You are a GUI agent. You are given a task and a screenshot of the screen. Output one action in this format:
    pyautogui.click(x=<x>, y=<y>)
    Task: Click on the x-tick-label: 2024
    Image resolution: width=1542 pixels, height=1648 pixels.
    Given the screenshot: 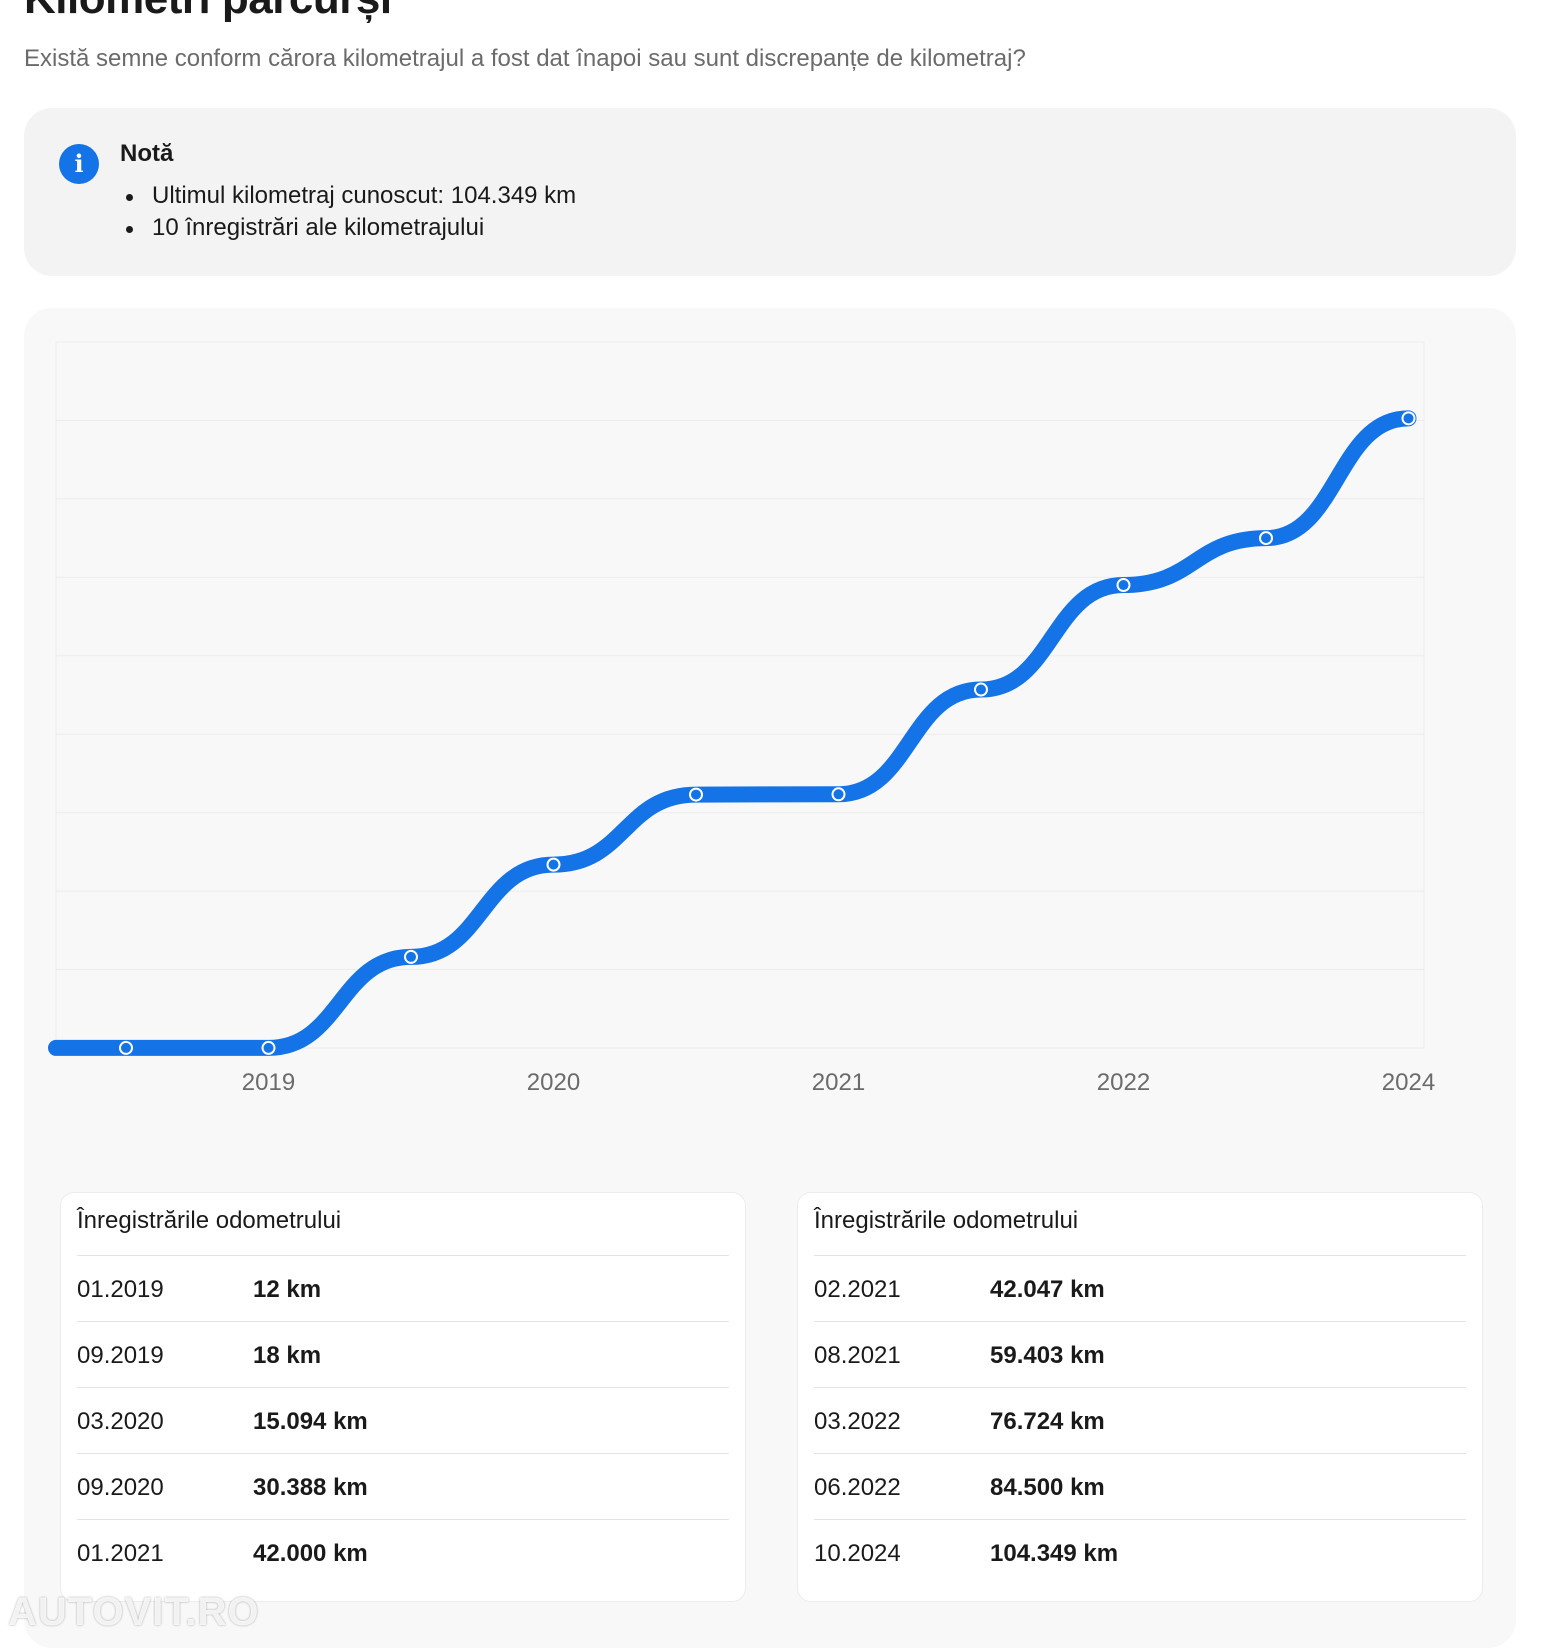 What is the action you would take?
    pyautogui.click(x=1408, y=1082)
    